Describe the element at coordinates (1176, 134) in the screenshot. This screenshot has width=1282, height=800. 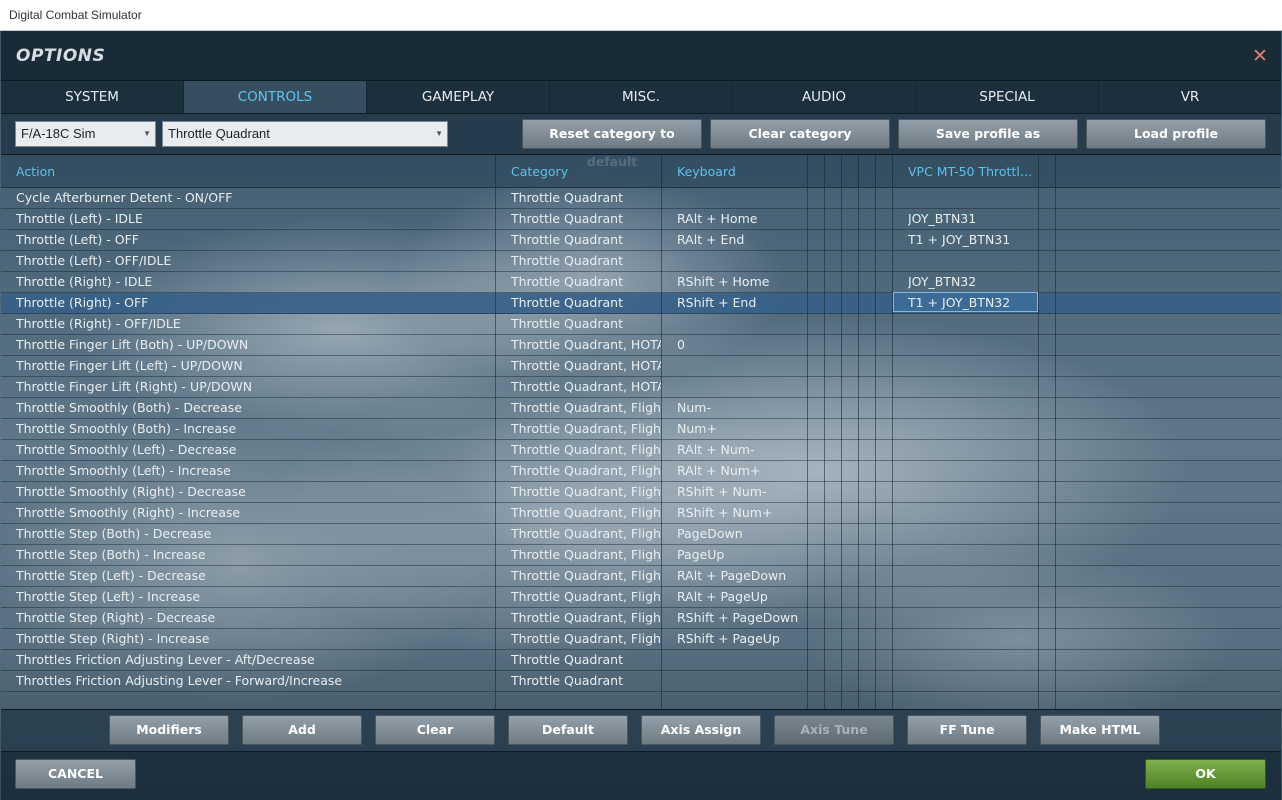
I see `load-profile-button: Load profile` at that location.